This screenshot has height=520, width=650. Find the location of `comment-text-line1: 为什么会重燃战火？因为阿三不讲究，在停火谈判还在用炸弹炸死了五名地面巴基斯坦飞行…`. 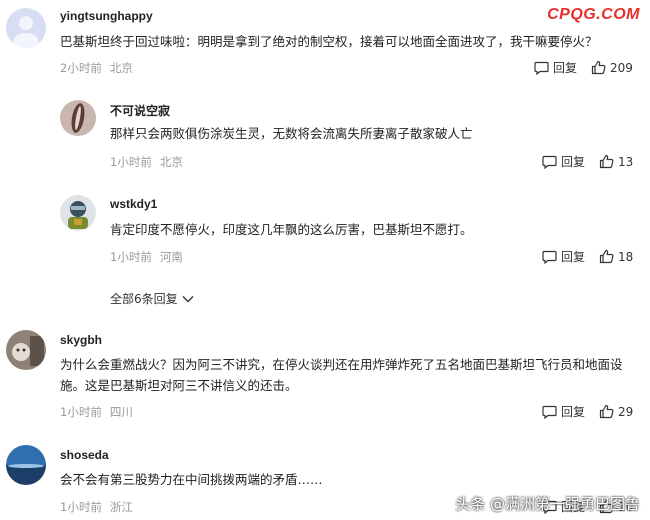

comment-text-line1: 为什么会重燃战火？因为阿三不讲究，在停火谈判还在用炸弹炸死了五名地面巴基斯坦飞行… is located at coordinates (341, 364).